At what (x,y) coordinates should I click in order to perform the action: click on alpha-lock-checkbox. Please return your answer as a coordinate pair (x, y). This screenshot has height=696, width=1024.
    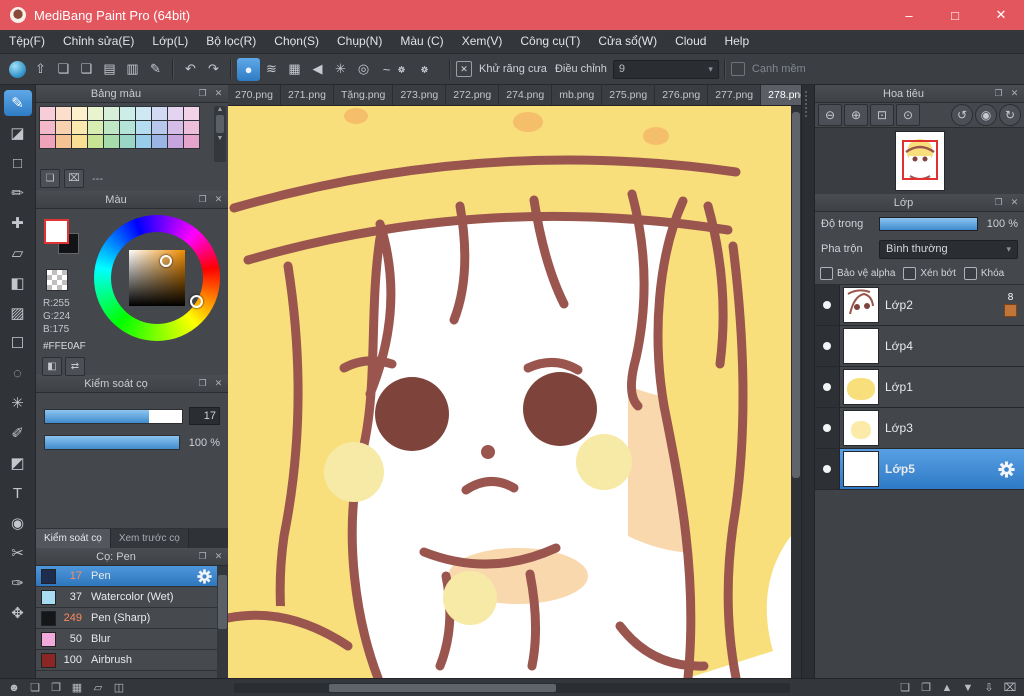
    Looking at the image, I should click on (826, 273).